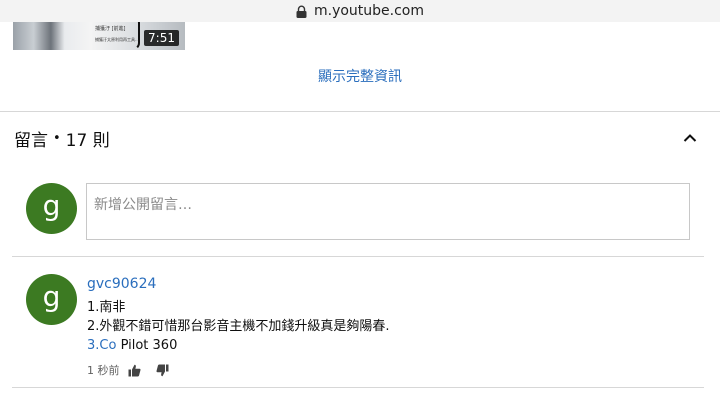  I want to click on avatar: g, so click(51, 208).